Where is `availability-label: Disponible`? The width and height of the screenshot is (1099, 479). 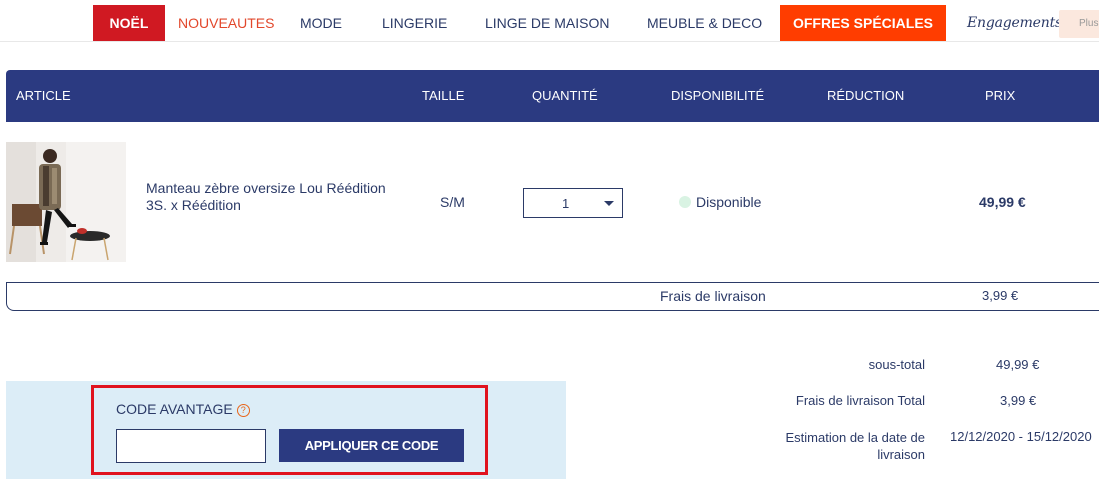
availability-label: Disponible is located at coordinates (729, 202).